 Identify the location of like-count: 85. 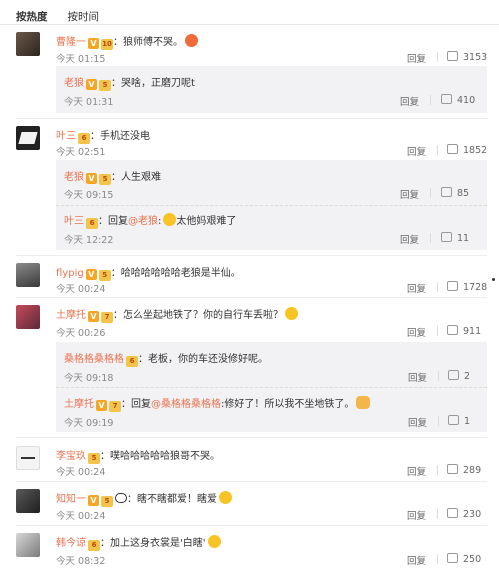
(463, 193).